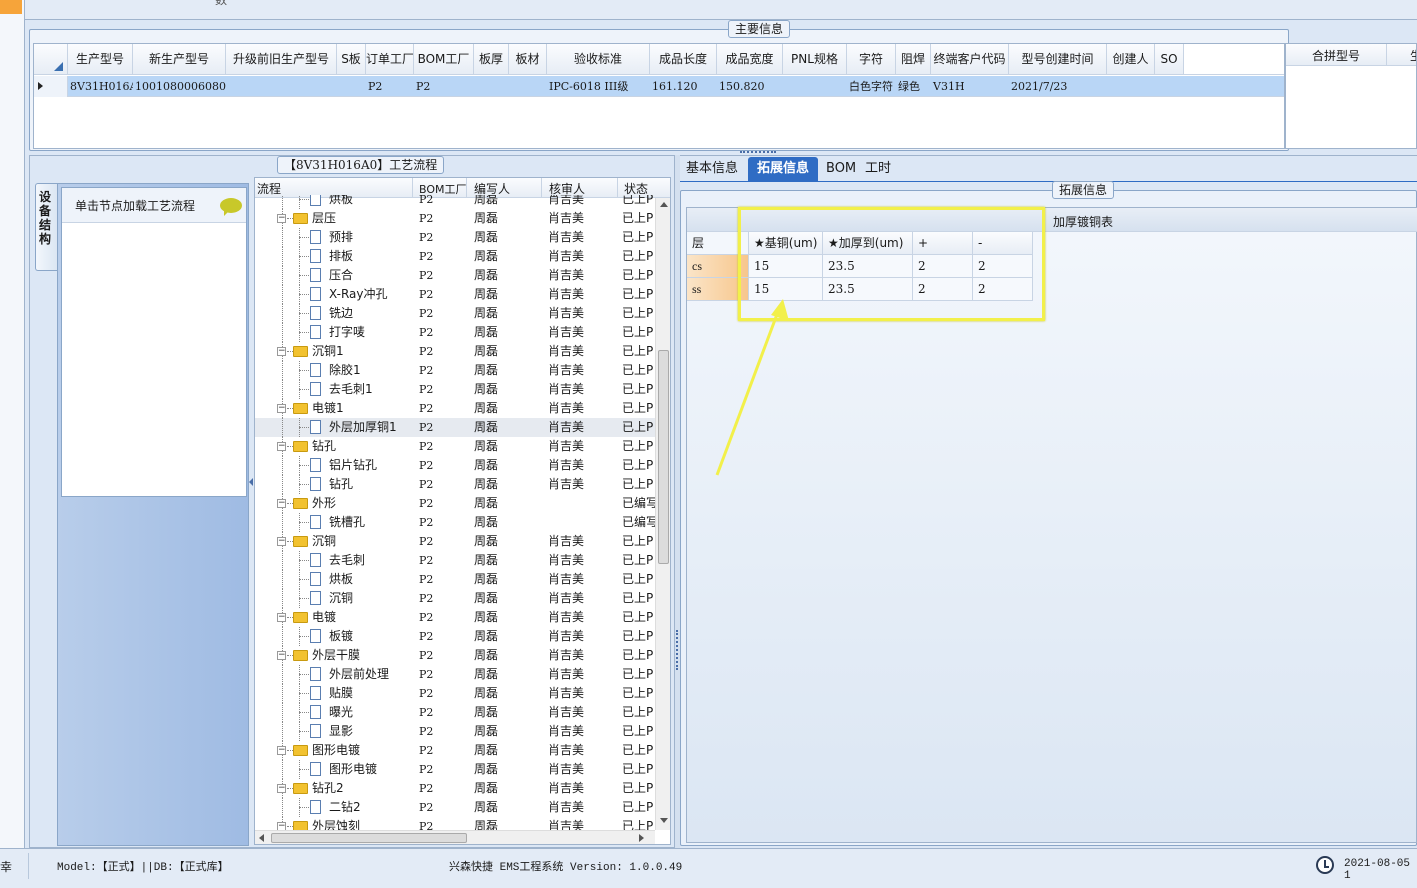  I want to click on tree-row: 打字唛 P2 周磊 肖吉美 已上P, so click(455, 332).